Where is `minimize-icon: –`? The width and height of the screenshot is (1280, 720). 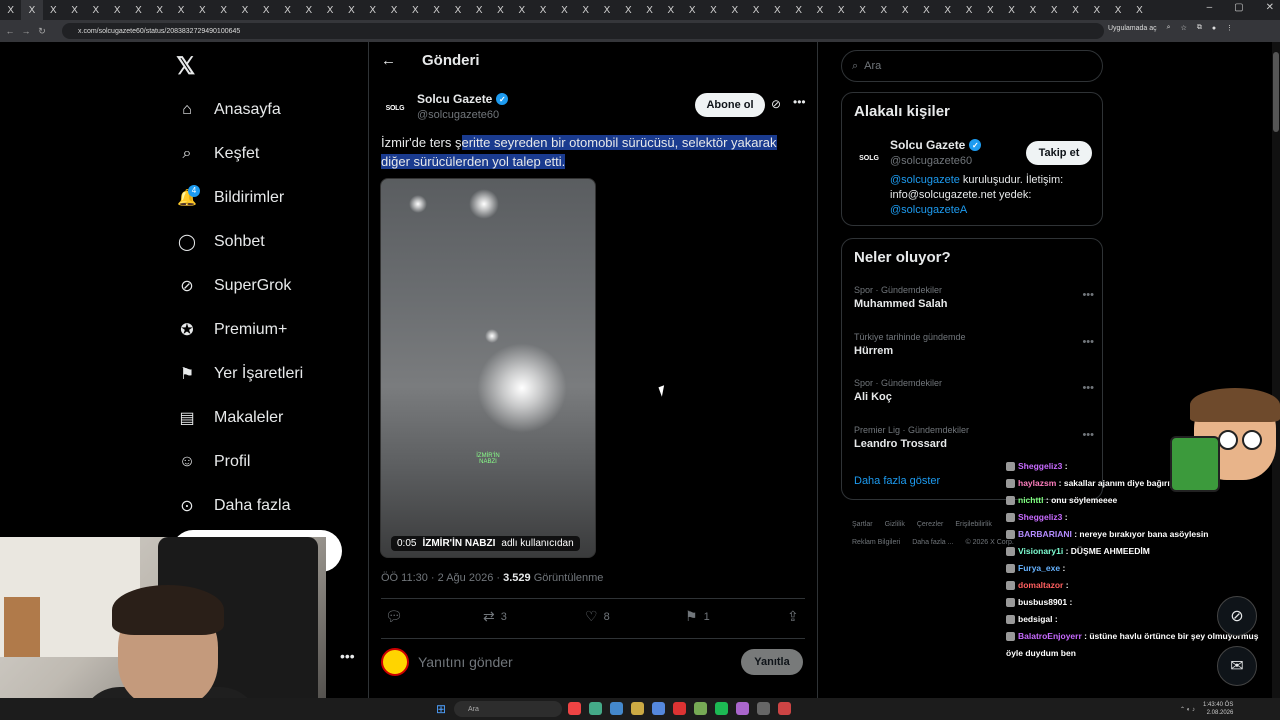
minimize-icon: – is located at coordinates (1210, 7).